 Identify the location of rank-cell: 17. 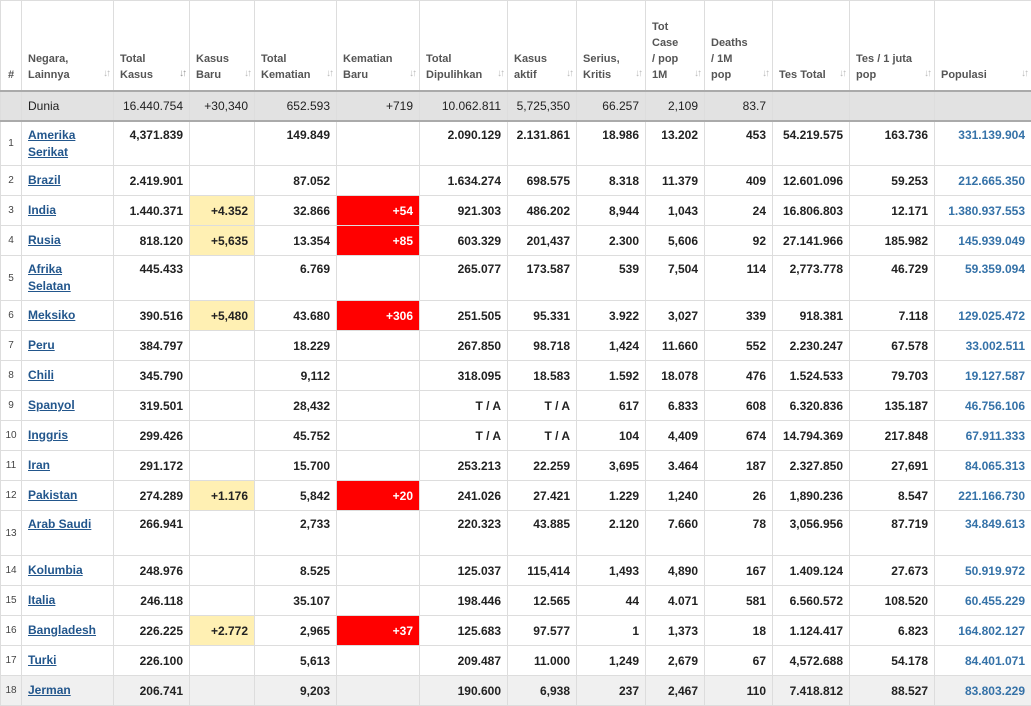
(11, 661).